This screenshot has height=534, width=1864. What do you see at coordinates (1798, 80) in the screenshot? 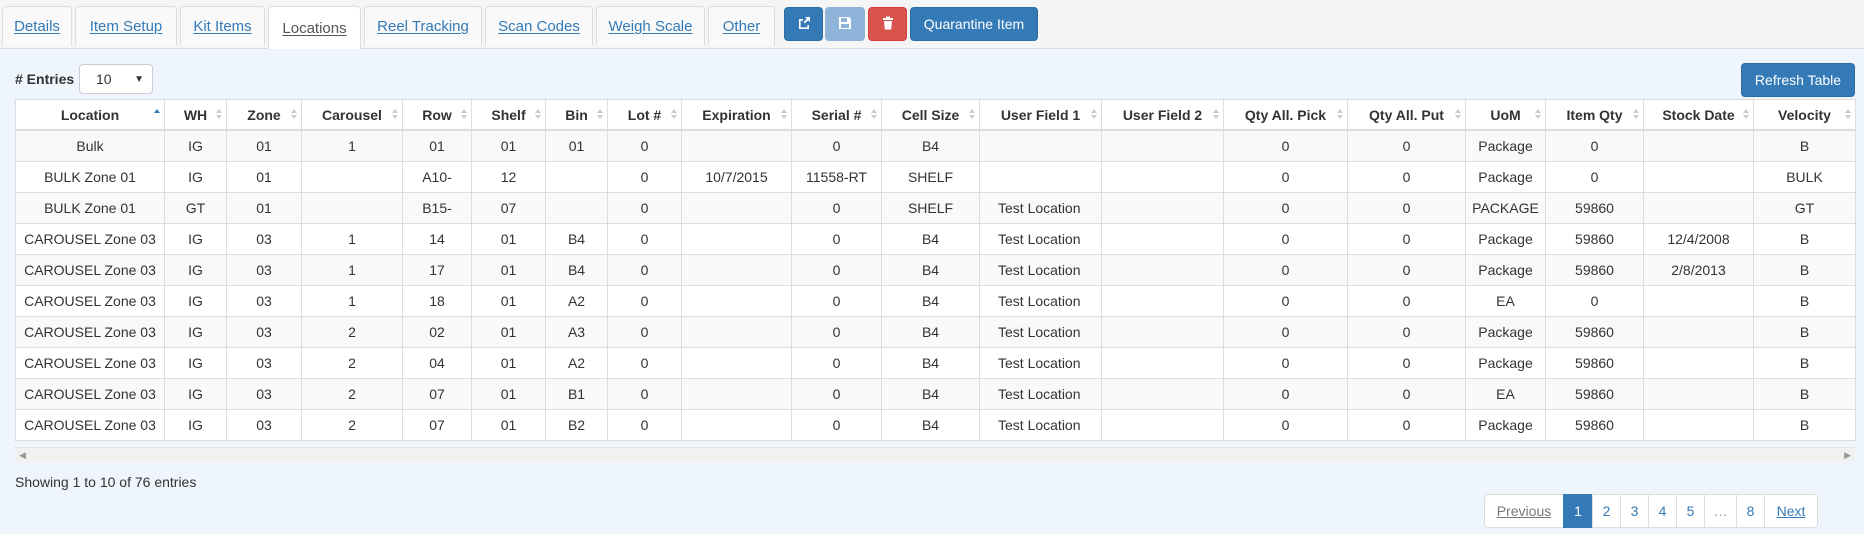
I see `refresh-table-button: Refresh Table` at bounding box center [1798, 80].